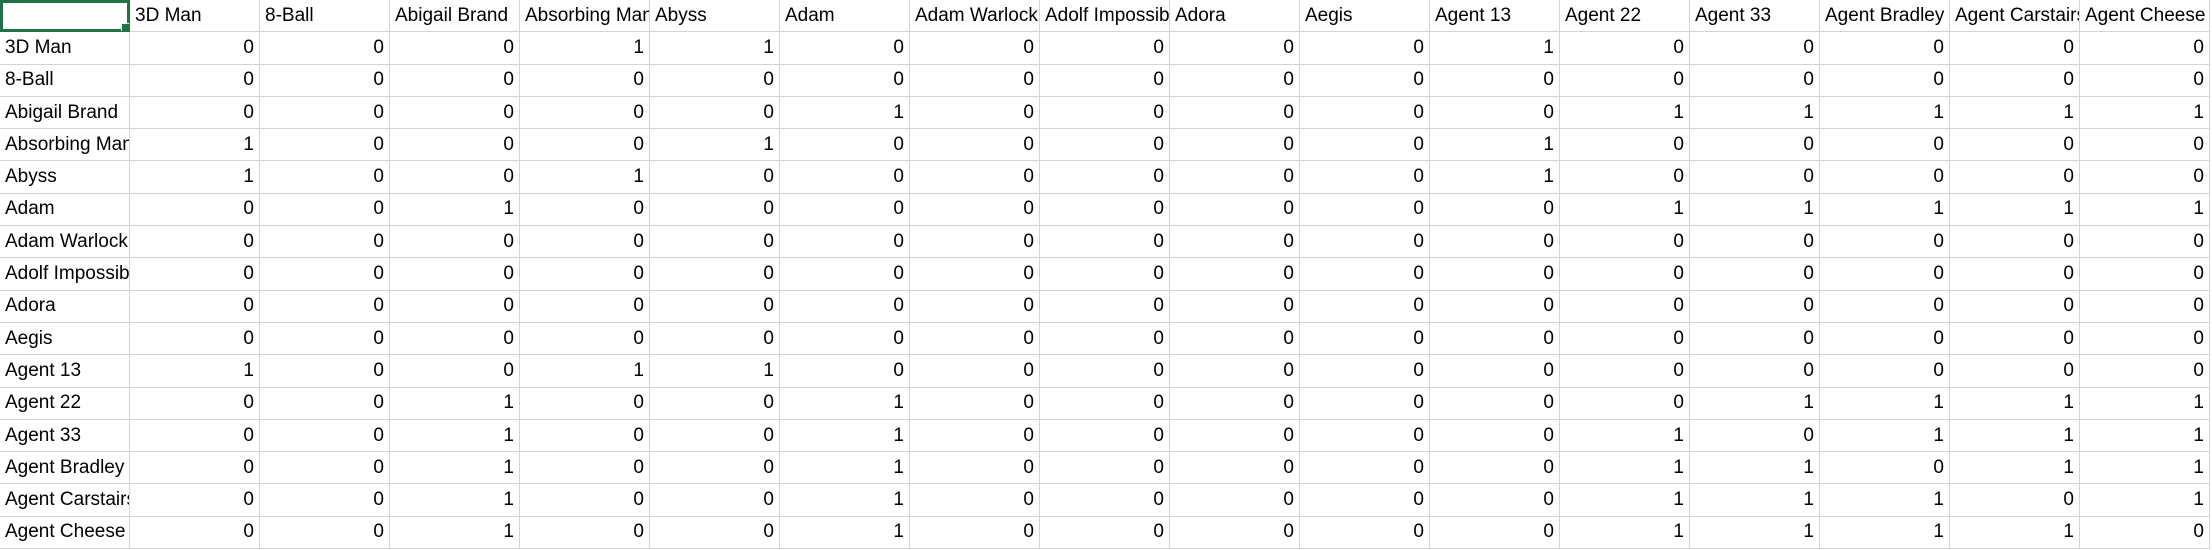  What do you see at coordinates (65, 468) in the screenshot?
I see `row-label-cell: Agent Bradley` at bounding box center [65, 468].